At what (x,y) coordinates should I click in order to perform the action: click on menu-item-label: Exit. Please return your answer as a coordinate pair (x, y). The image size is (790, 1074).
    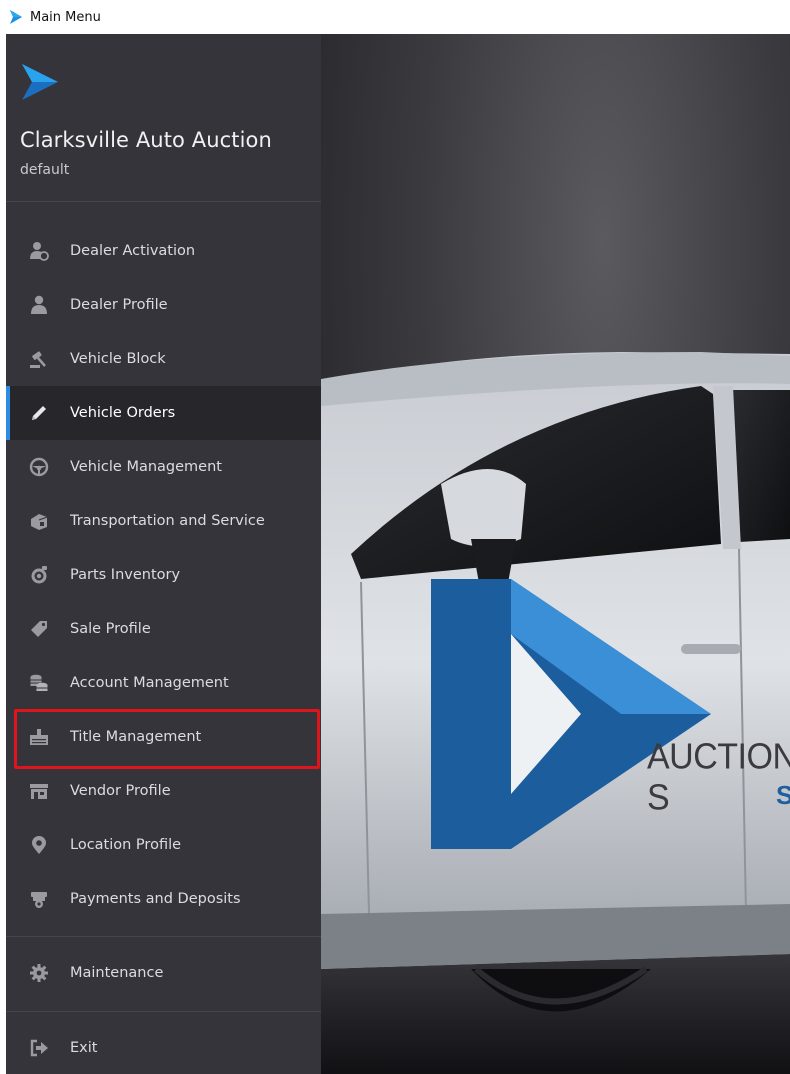
    Looking at the image, I should click on (84, 1048).